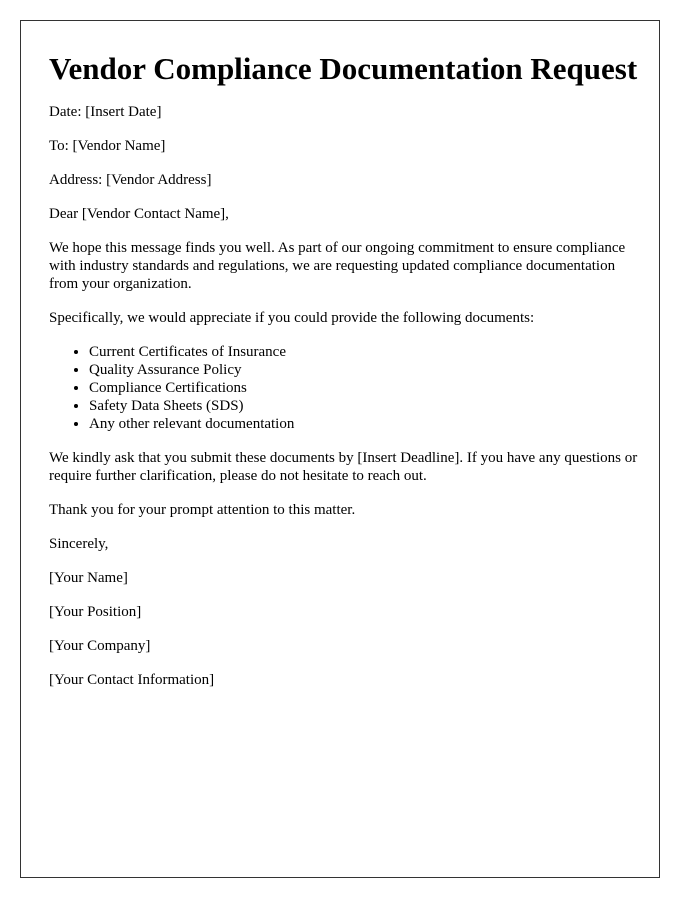  What do you see at coordinates (132, 680) in the screenshot?
I see `signature-contact: [Your Contact Information]` at bounding box center [132, 680].